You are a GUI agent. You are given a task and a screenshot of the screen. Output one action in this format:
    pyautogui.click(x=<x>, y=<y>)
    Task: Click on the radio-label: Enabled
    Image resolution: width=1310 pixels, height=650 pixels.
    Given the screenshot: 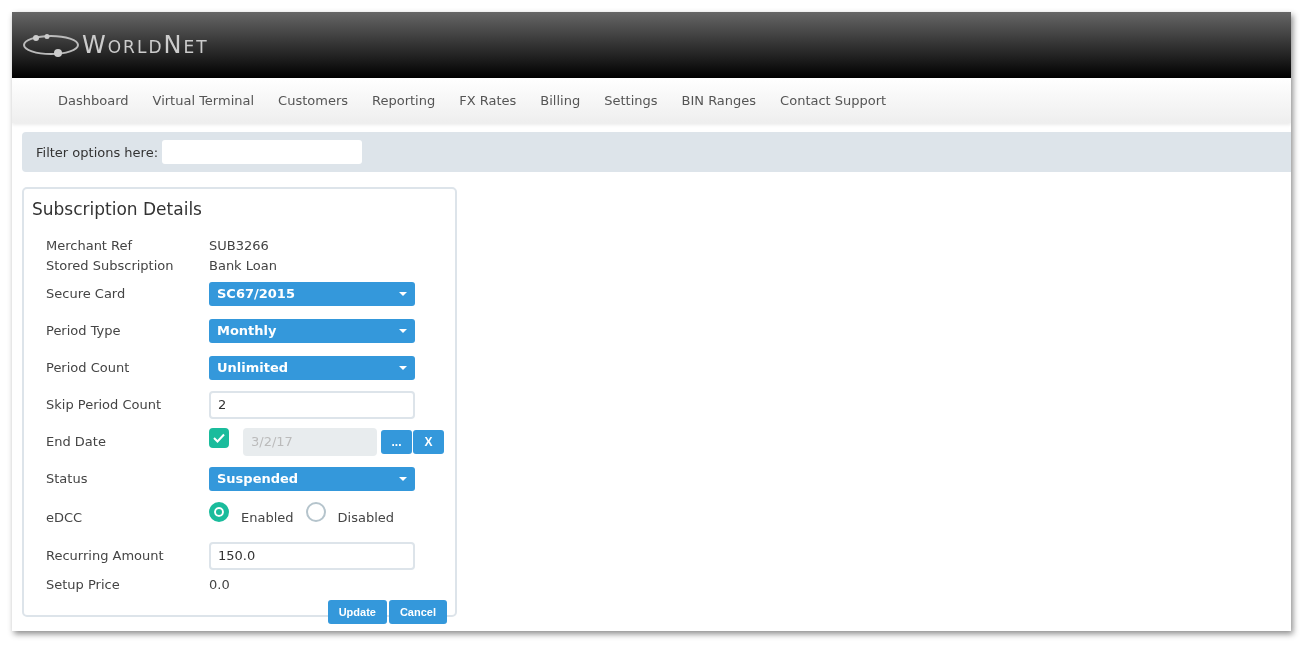 What is the action you would take?
    pyautogui.click(x=267, y=517)
    